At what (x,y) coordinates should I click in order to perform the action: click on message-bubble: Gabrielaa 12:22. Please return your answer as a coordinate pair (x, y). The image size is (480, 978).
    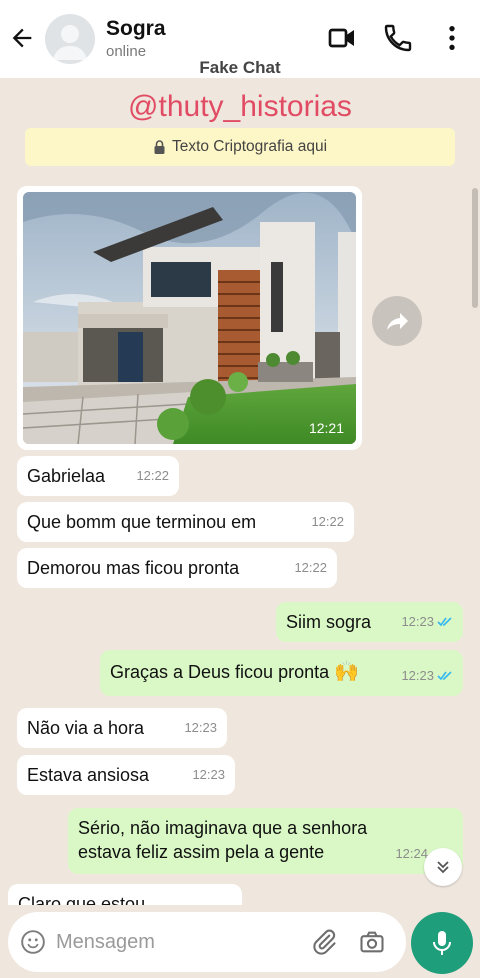
    Looking at the image, I should click on (98, 476).